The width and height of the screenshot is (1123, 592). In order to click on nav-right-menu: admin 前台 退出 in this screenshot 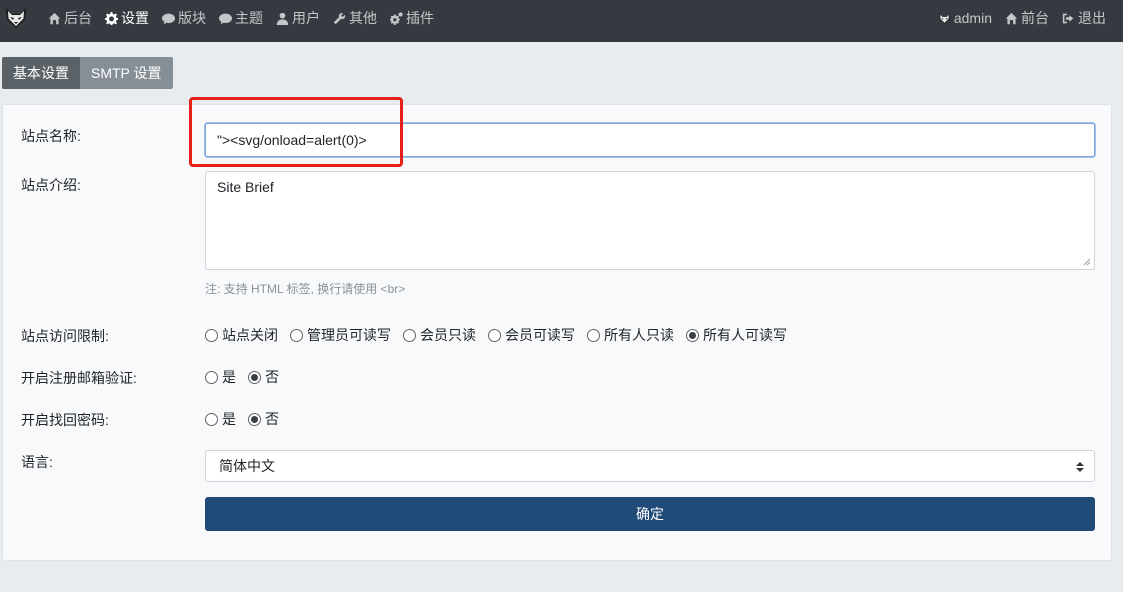, I will do `click(1015, 18)`.